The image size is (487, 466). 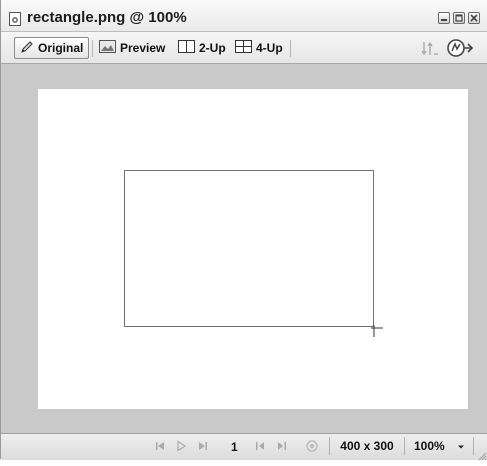 What do you see at coordinates (377, 330) in the screenshot?
I see `resize-handle-icon` at bounding box center [377, 330].